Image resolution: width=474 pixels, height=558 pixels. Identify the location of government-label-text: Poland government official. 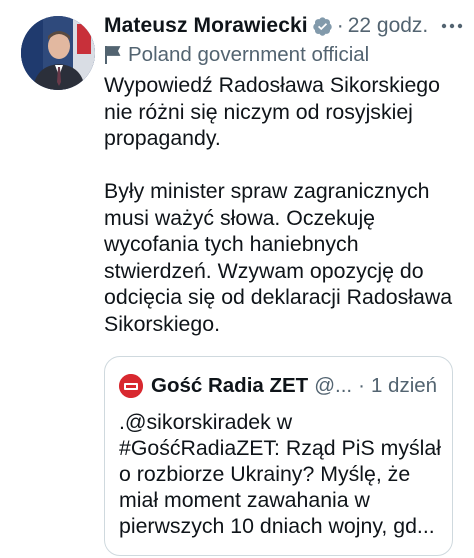
(249, 54).